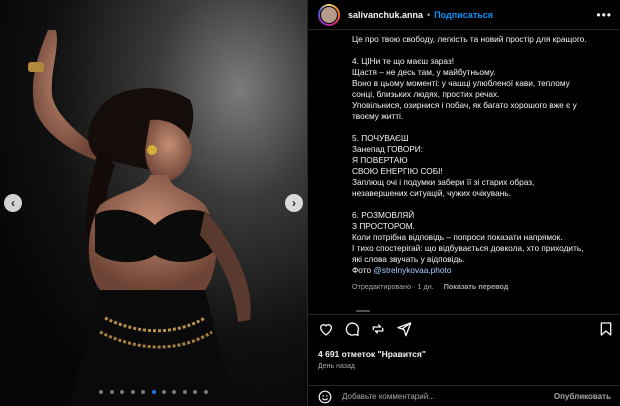  What do you see at coordinates (403, 61) in the screenshot?
I see `caption-text: 4. ЦІНи те що маєш зараз!` at bounding box center [403, 61].